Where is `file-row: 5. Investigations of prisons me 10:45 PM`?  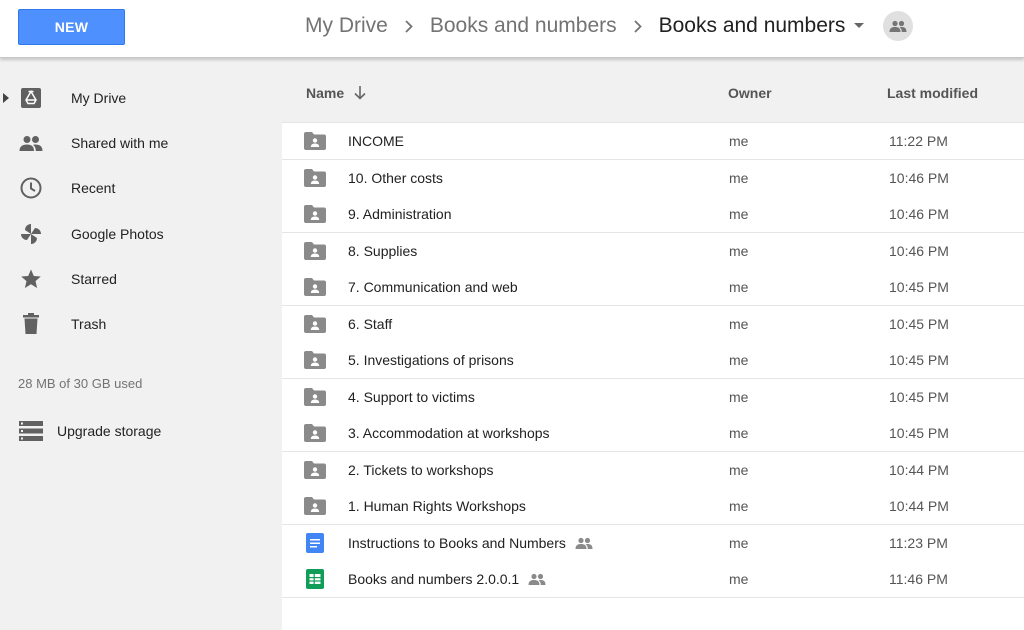
file-row: 5. Investigations of prisons me 10:45 PM is located at coordinates (653, 360).